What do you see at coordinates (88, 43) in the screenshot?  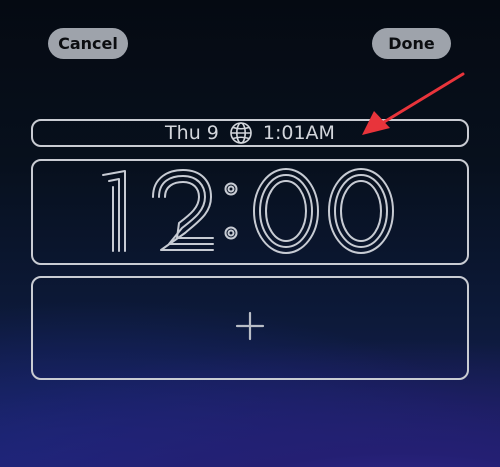 I see `cancel-button: Cancel` at bounding box center [88, 43].